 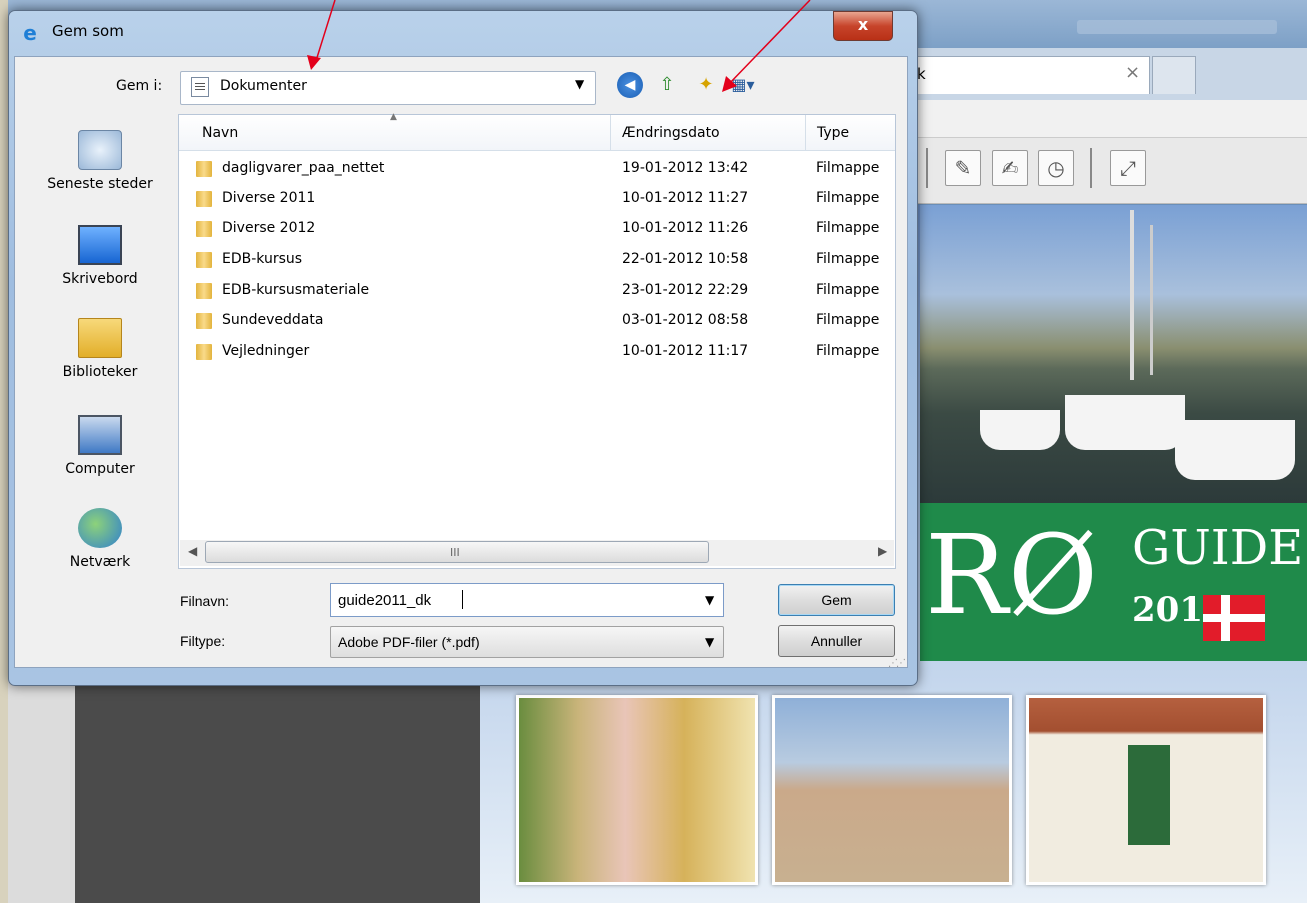 What do you see at coordinates (203, 641) in the screenshot?
I see `filetype-label: Filtype:` at bounding box center [203, 641].